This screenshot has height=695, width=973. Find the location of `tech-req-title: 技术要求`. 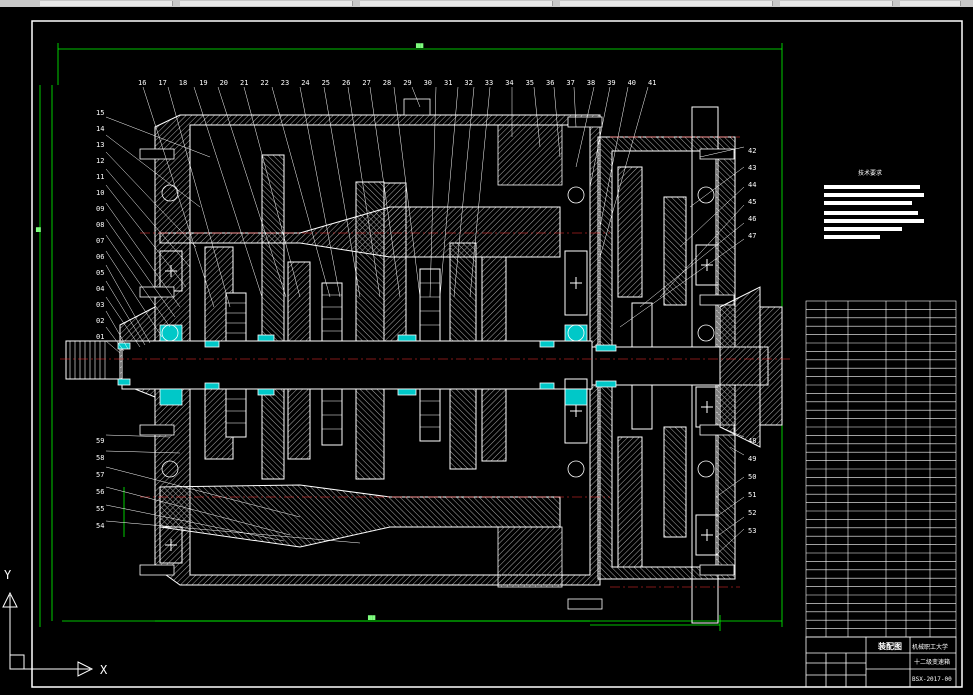

tech-req-title: 技术要求 is located at coordinates (870, 173).